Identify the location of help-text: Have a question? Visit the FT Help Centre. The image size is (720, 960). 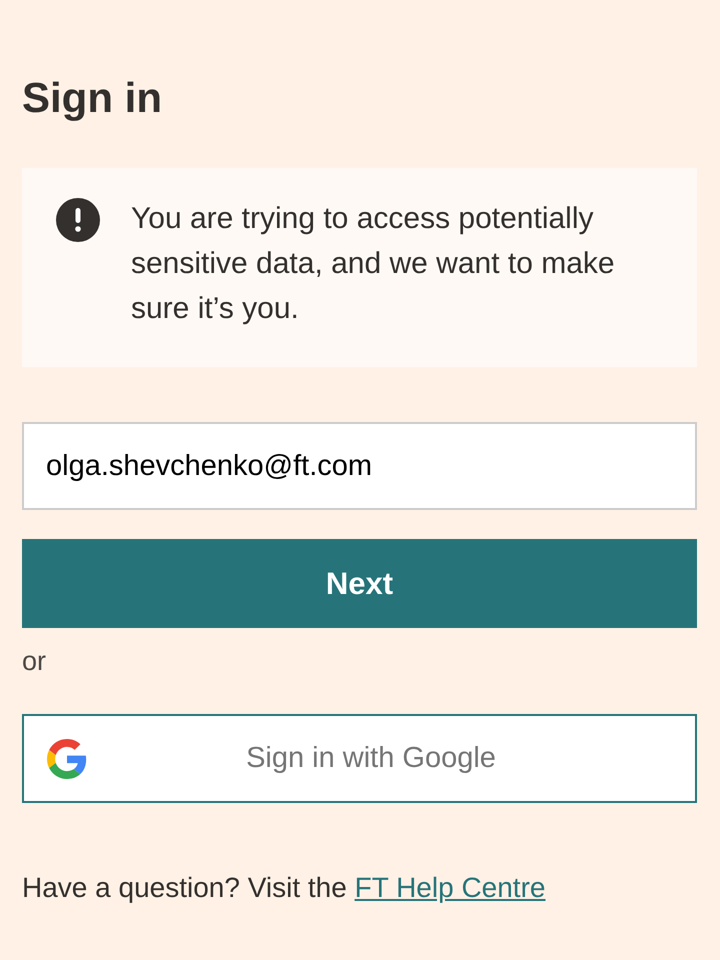
(284, 888).